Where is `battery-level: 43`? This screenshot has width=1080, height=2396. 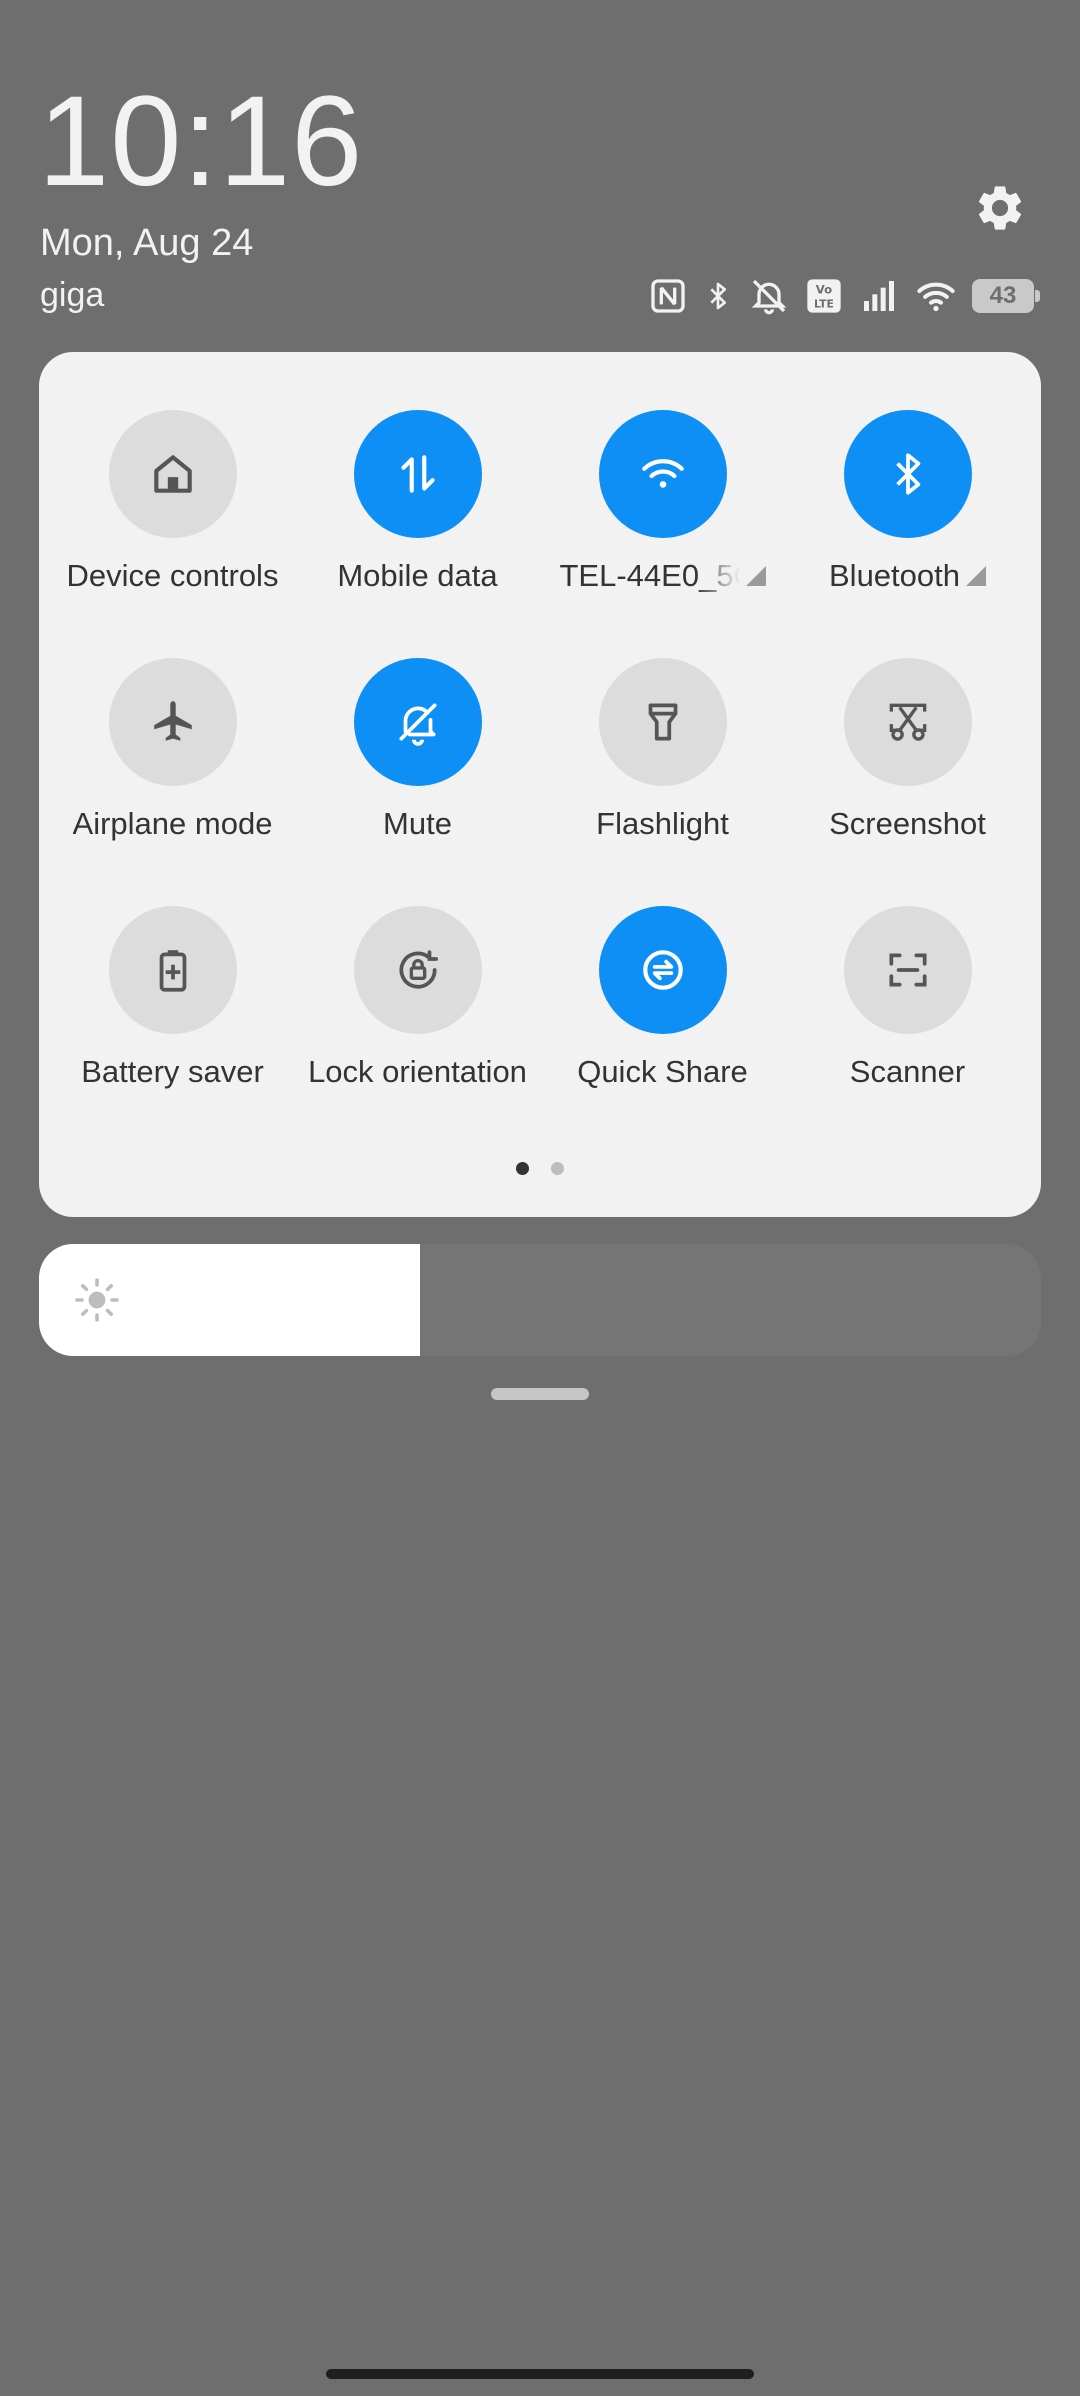 battery-level: 43 is located at coordinates (1003, 295).